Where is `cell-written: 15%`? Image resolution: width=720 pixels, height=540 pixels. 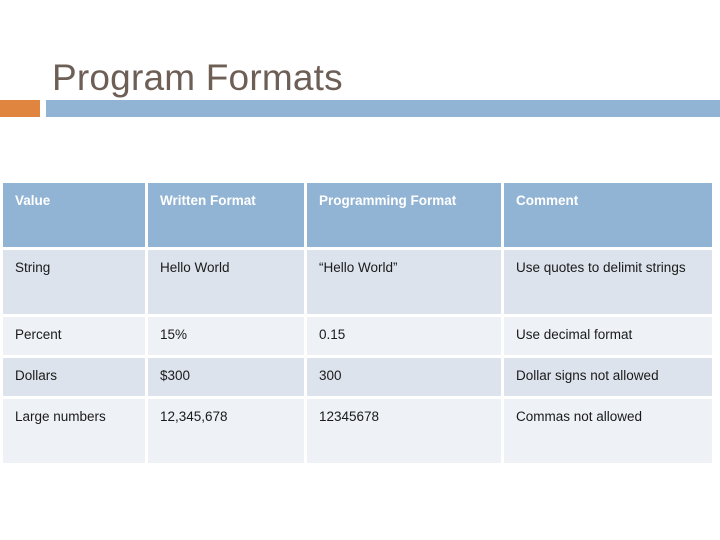
cell-written: 15% is located at coordinates (226, 336).